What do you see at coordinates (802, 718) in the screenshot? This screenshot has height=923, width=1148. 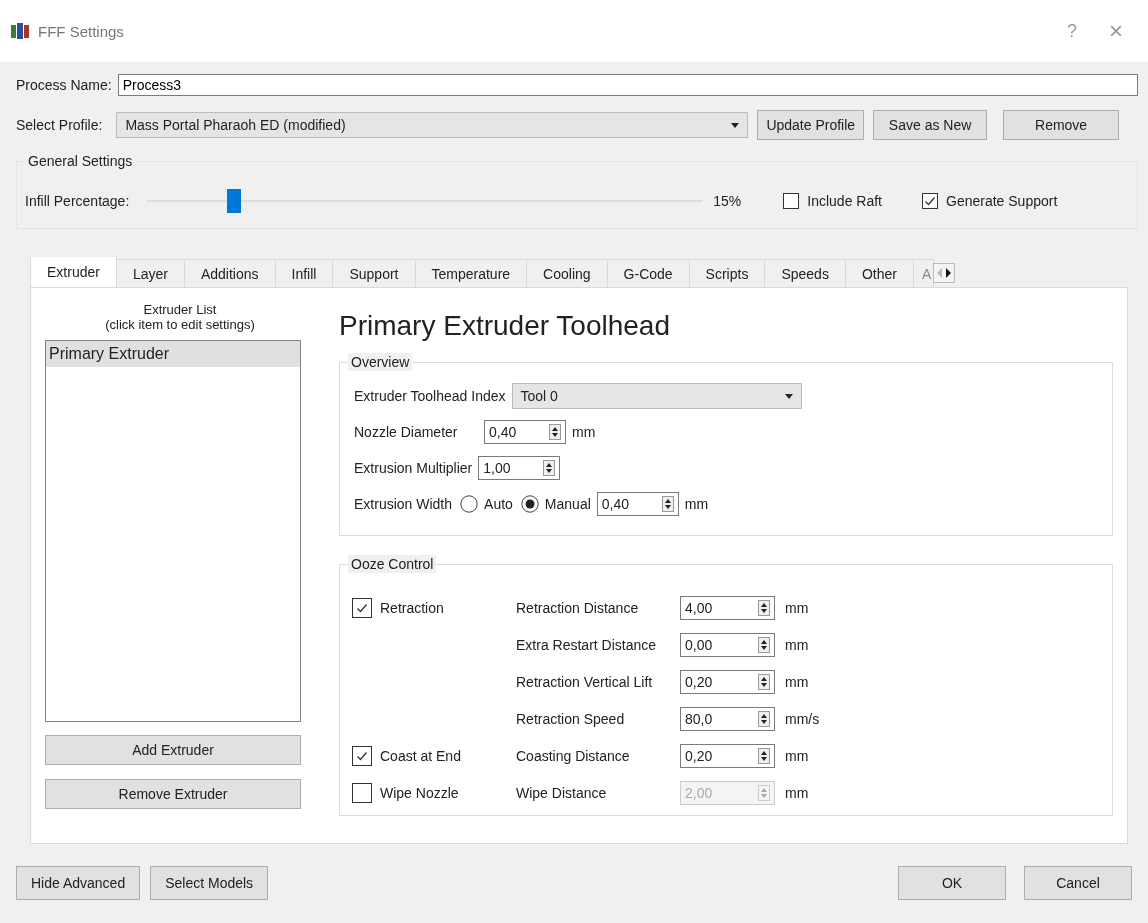 I see `unit-label: mm/s` at bounding box center [802, 718].